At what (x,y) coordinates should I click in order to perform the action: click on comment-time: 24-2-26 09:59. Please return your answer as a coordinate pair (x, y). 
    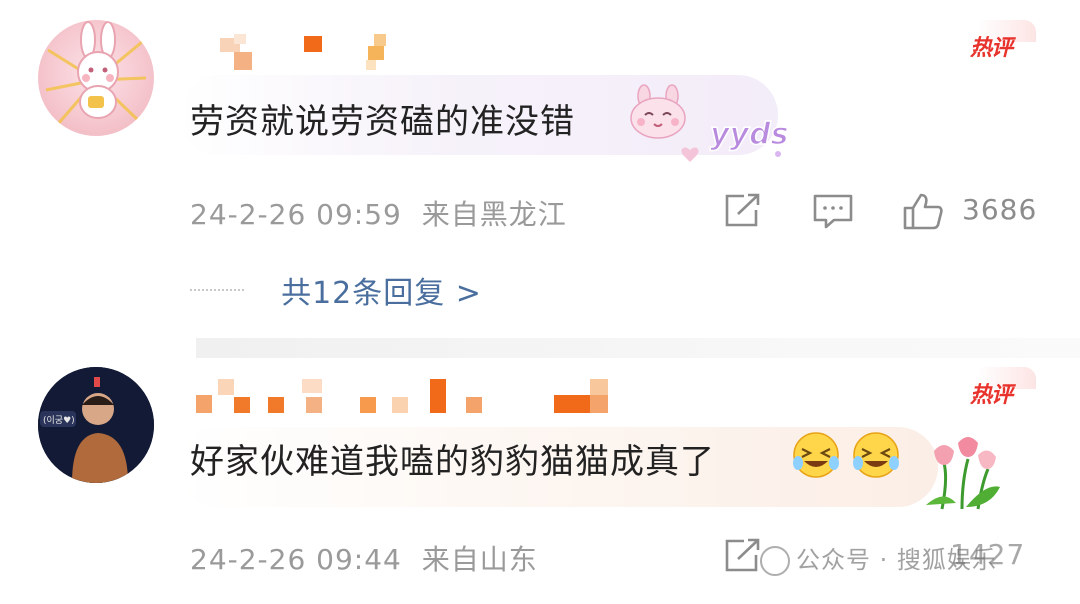
    Looking at the image, I should click on (296, 214).